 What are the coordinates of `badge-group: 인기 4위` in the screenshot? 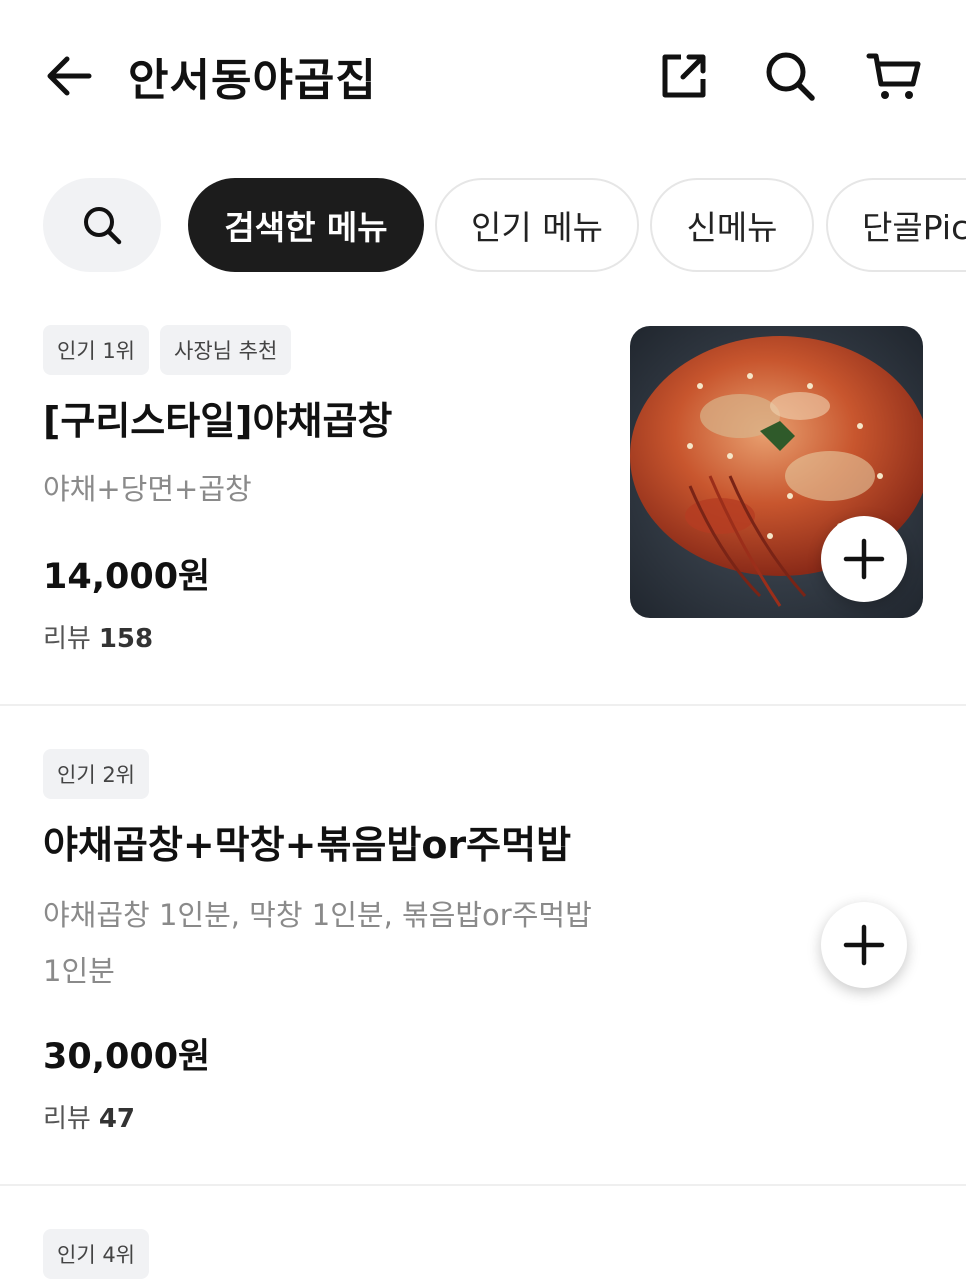 It's located at (96, 1254).